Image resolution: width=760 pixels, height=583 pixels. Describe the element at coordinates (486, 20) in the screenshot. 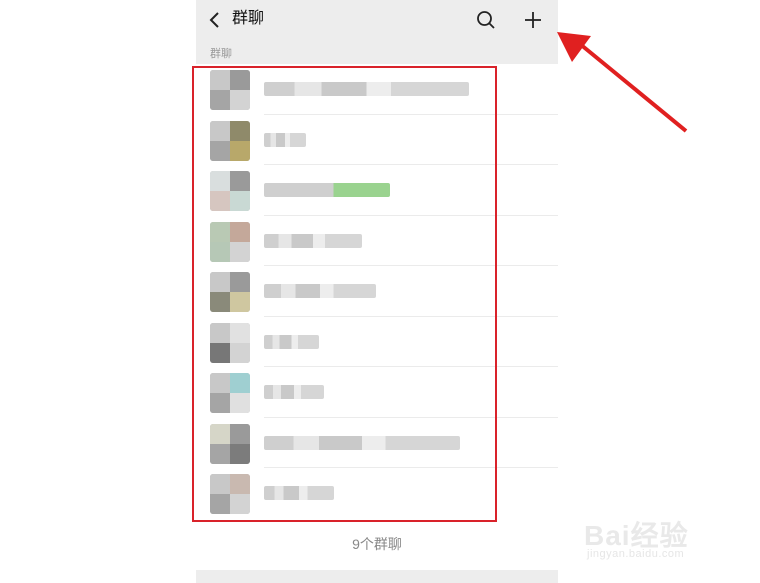

I see `search-icon` at that location.